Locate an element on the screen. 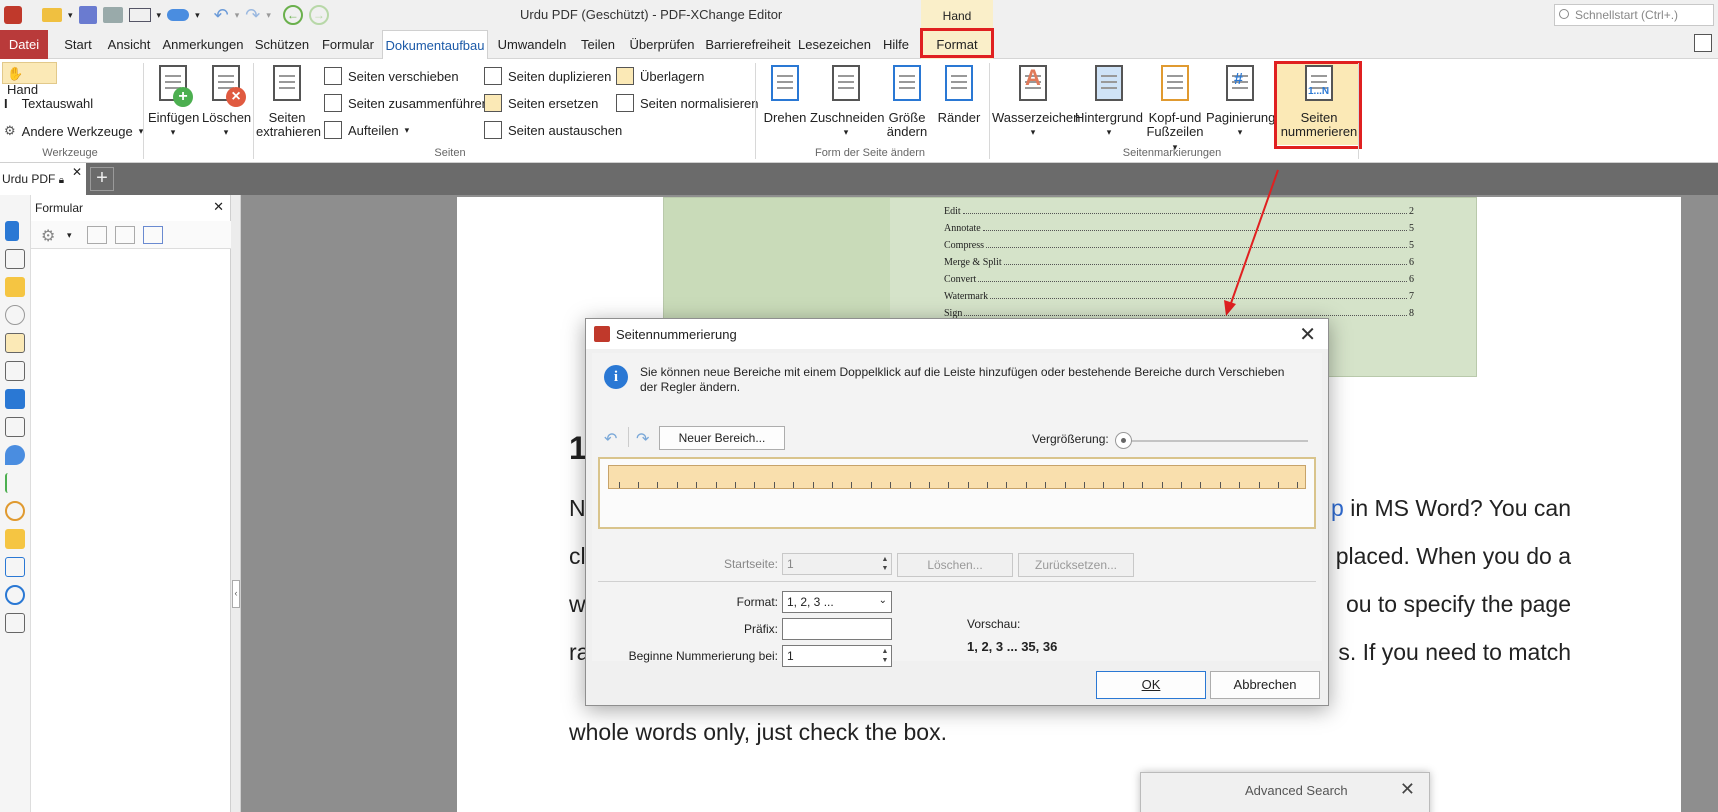  layers-icon is located at coordinates (15, 399).